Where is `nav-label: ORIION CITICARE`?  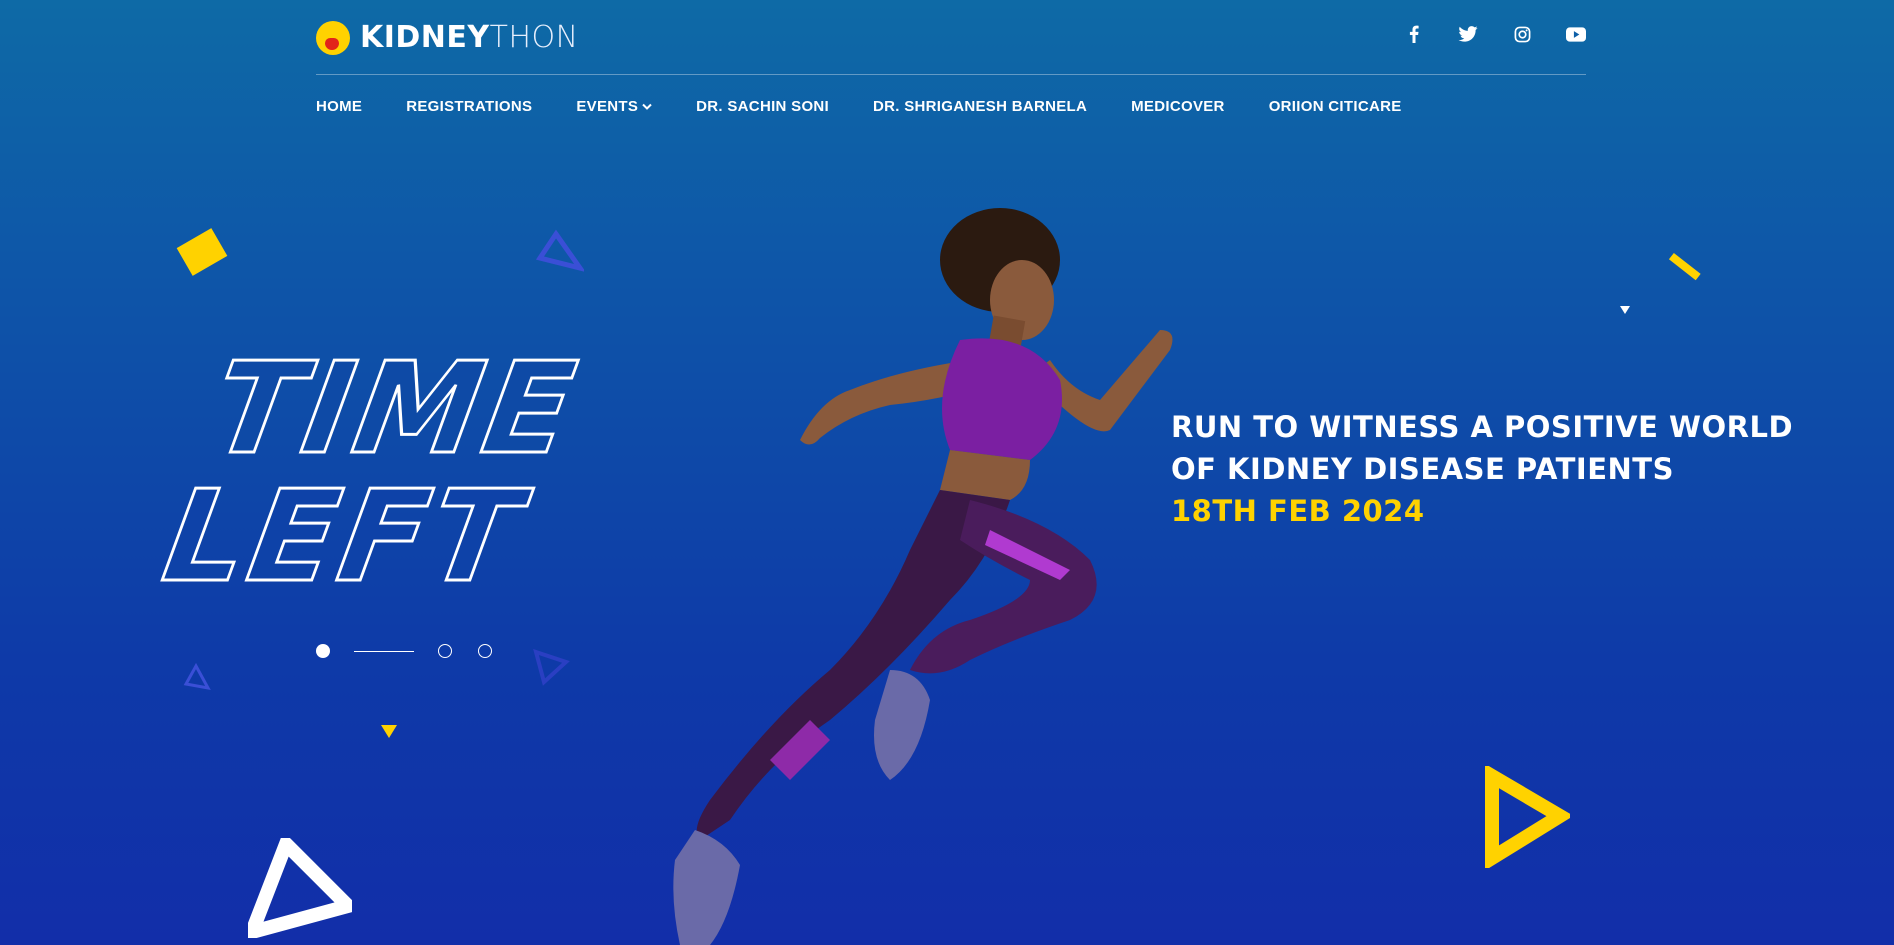 nav-label: ORIION CITICARE is located at coordinates (1335, 106).